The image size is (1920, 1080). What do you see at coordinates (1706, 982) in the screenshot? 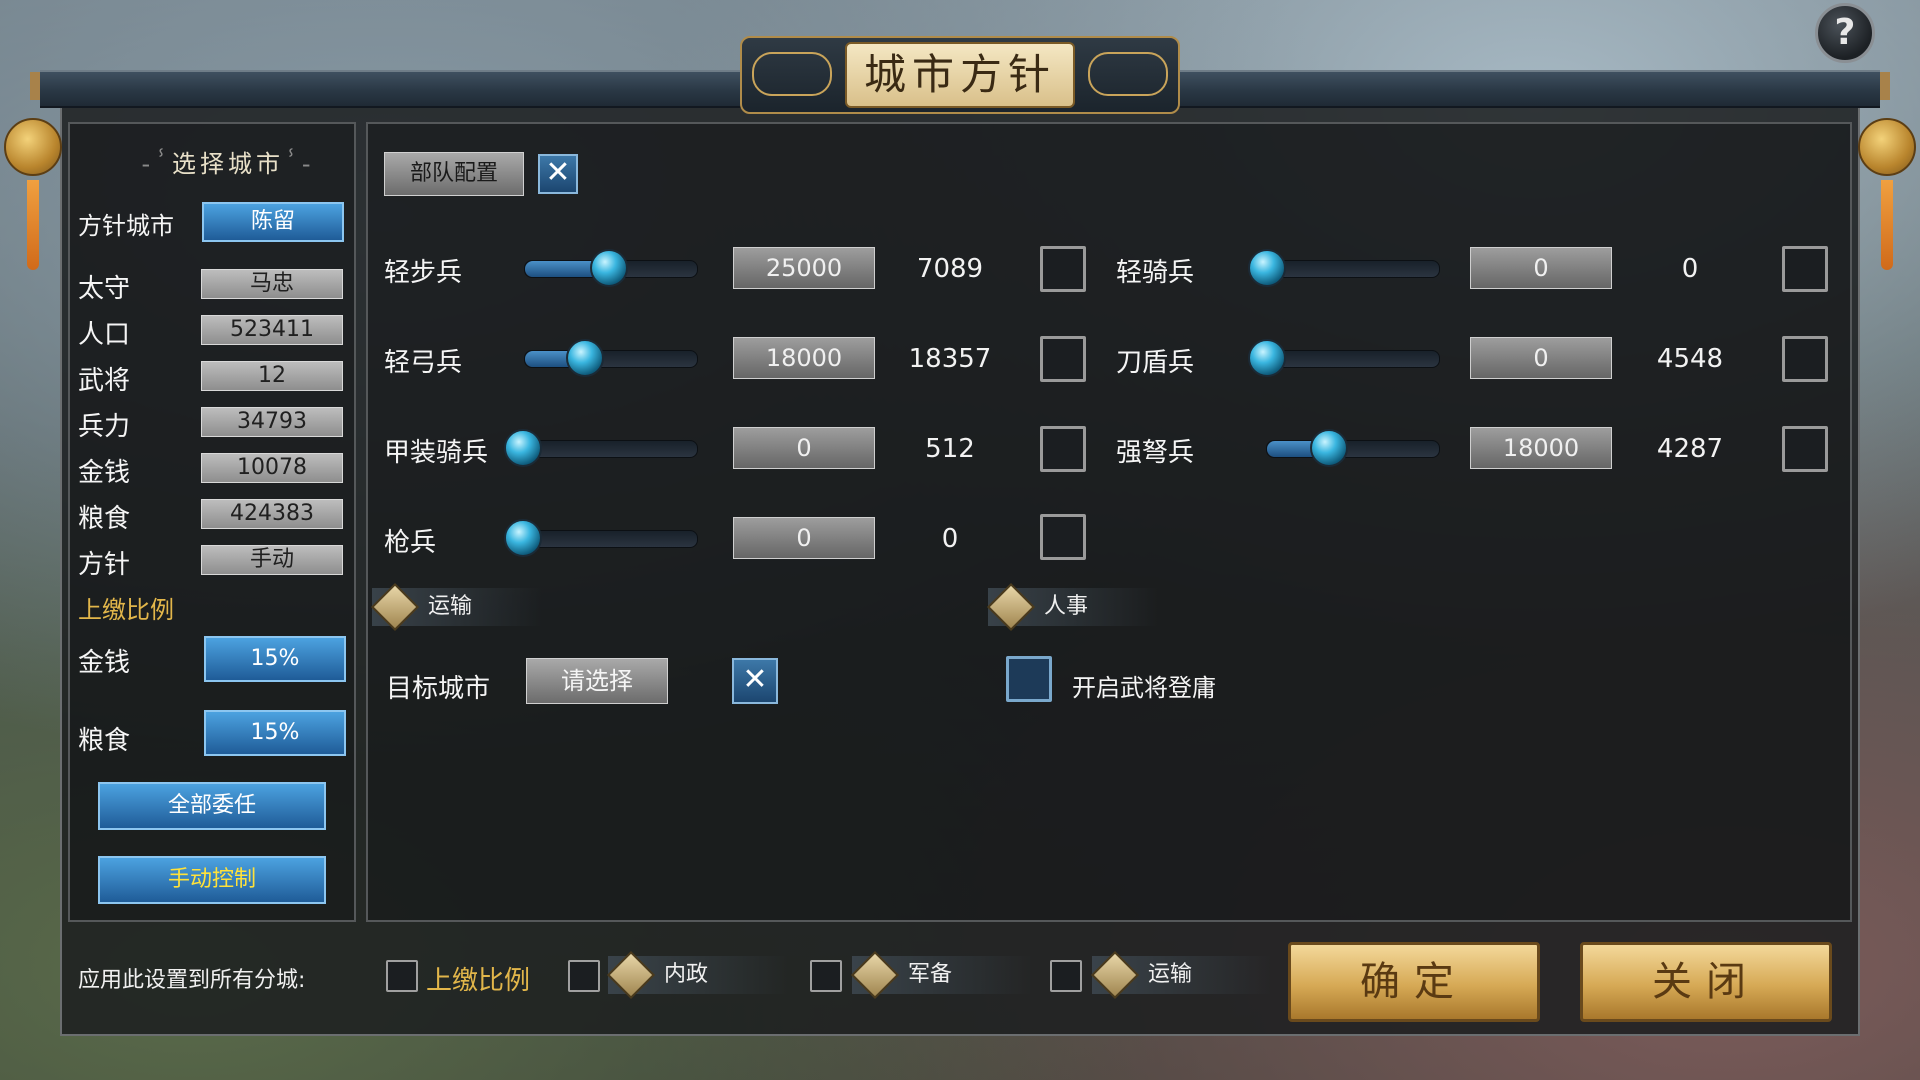
I see `close-button: 关闭` at bounding box center [1706, 982].